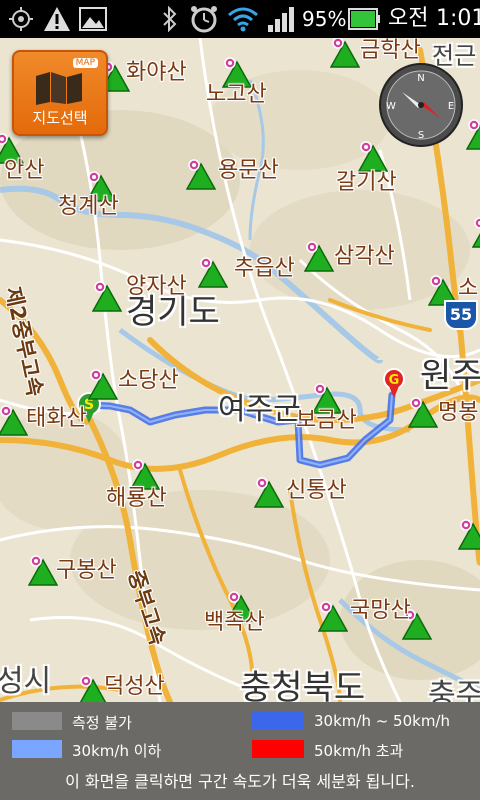 The width and height of the screenshot is (480, 800). What do you see at coordinates (364, 256) in the screenshot?
I see `place-label-samgaksan: 삼각산` at bounding box center [364, 256].